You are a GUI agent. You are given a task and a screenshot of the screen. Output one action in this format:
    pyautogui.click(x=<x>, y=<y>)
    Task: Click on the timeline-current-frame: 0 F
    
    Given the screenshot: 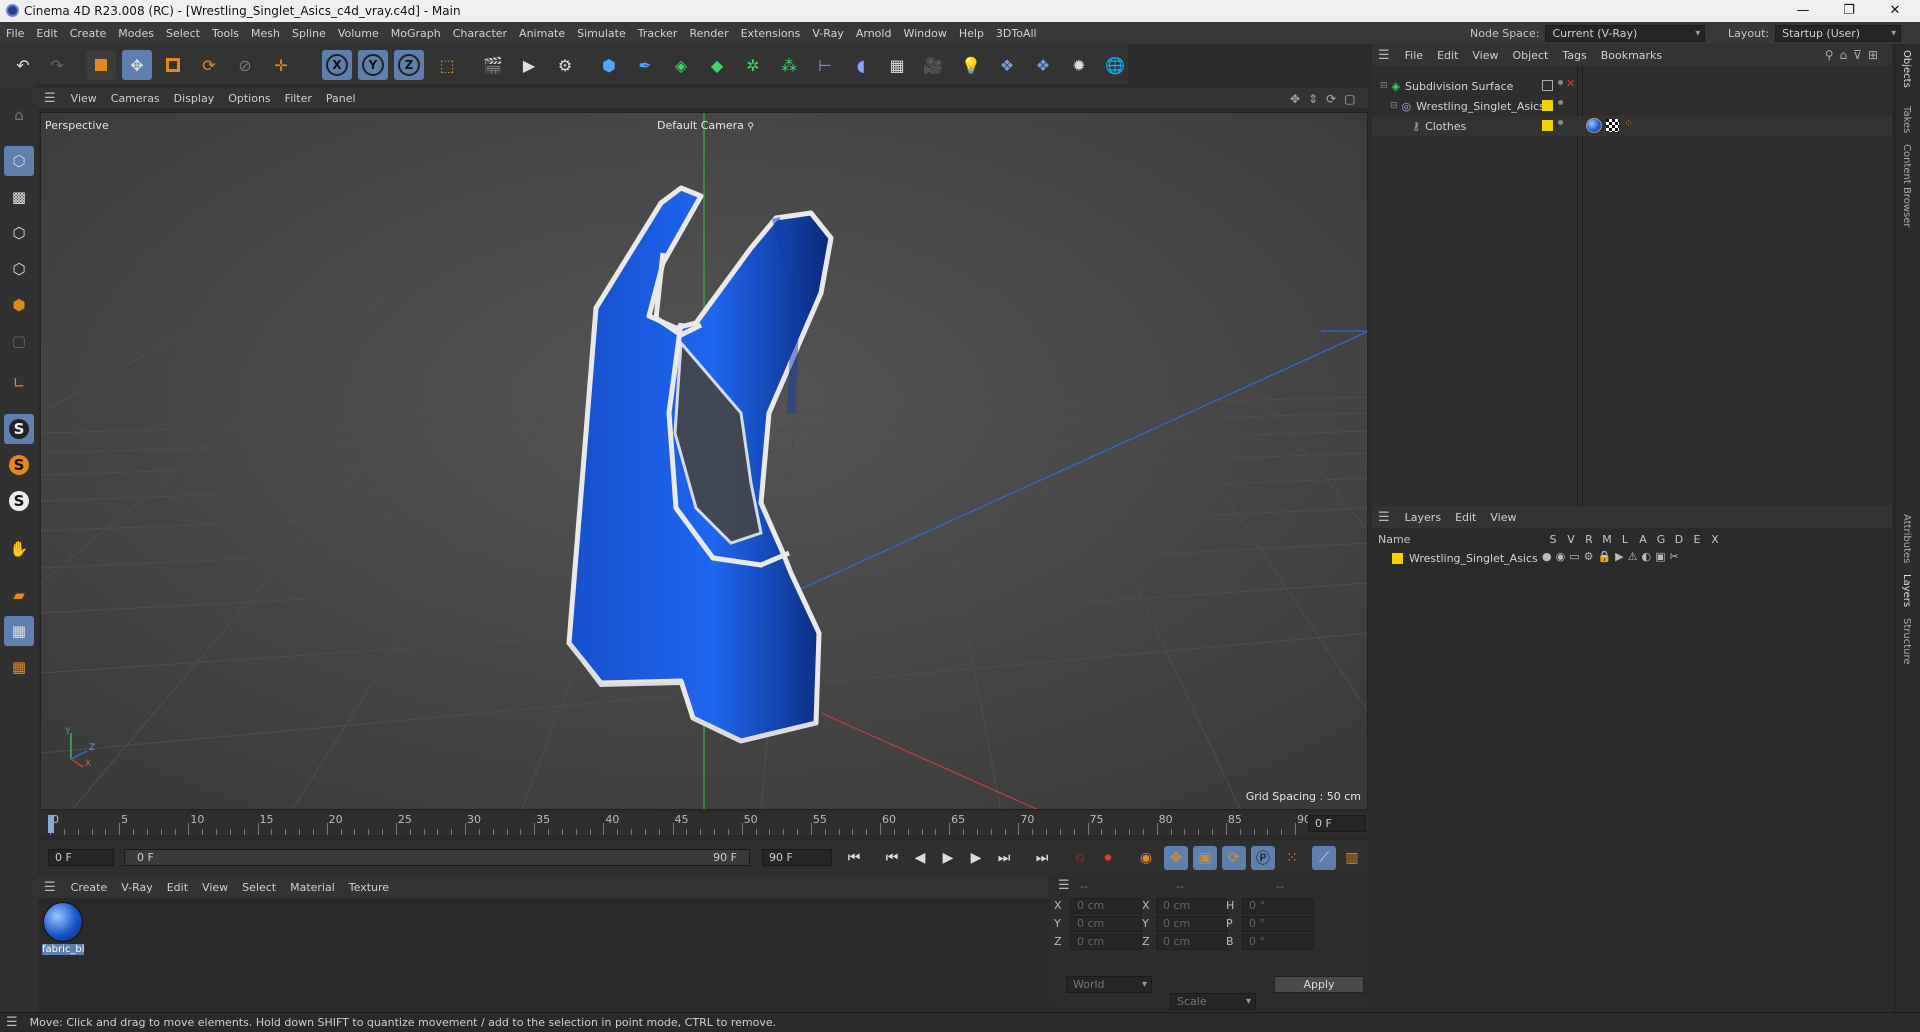 What is the action you would take?
    pyautogui.click(x=1337, y=823)
    